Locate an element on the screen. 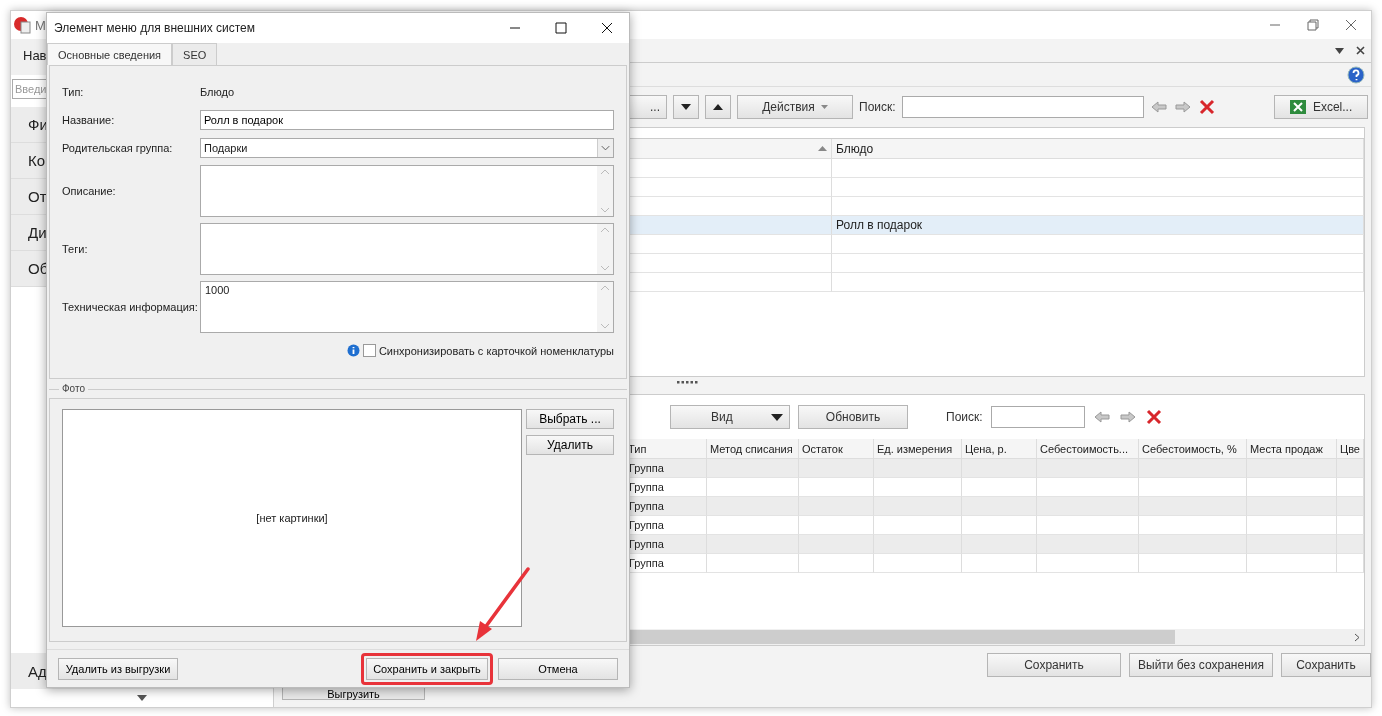  group-select: Подарки is located at coordinates (407, 148).